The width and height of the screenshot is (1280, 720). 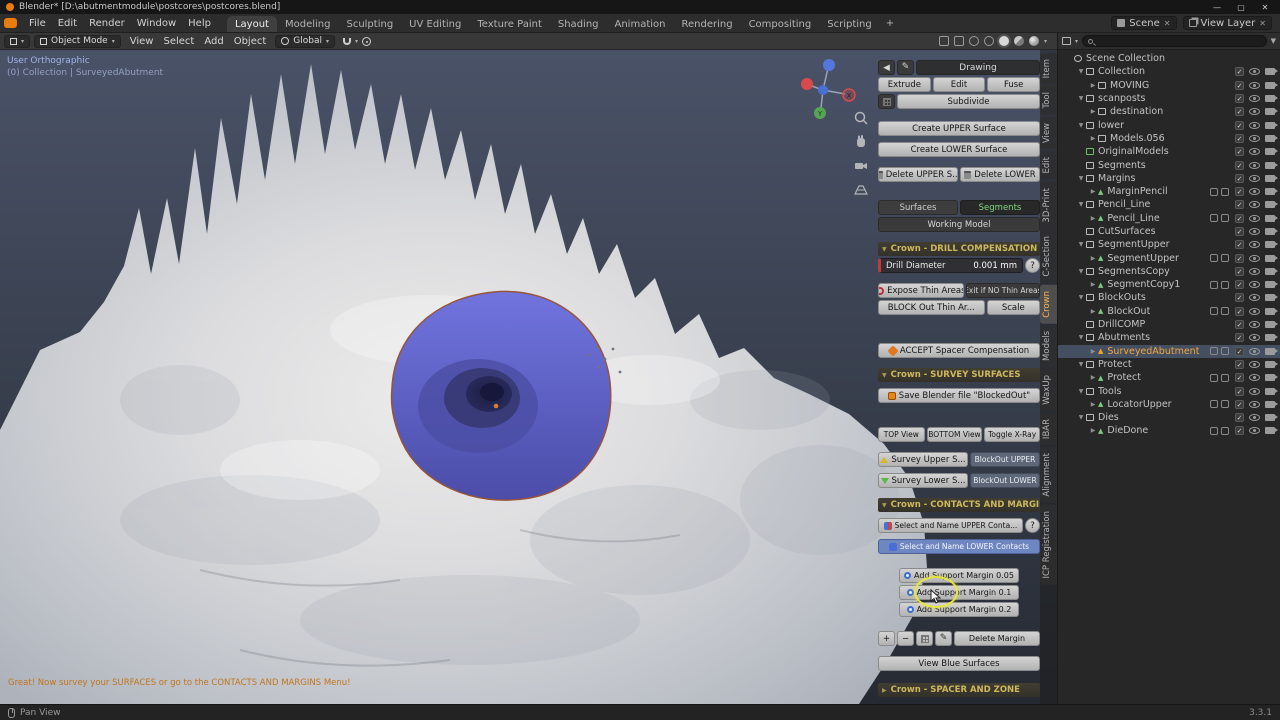 I want to click on category-tab-view: View, so click(x=1048, y=133).